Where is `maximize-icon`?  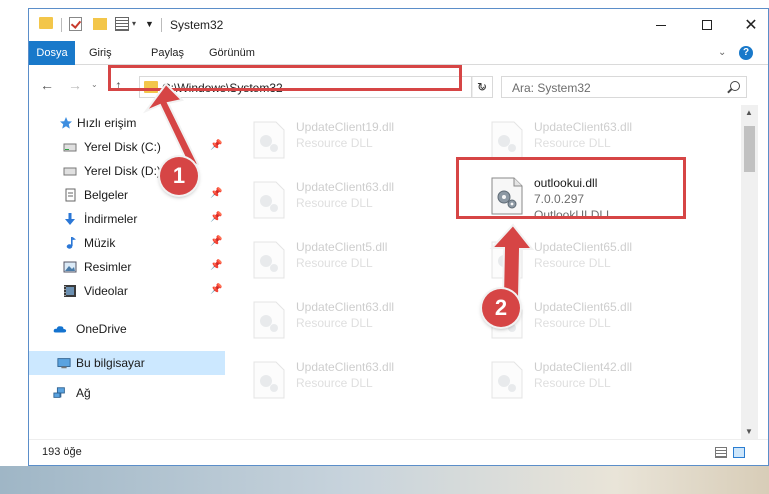 maximize-icon is located at coordinates (707, 25).